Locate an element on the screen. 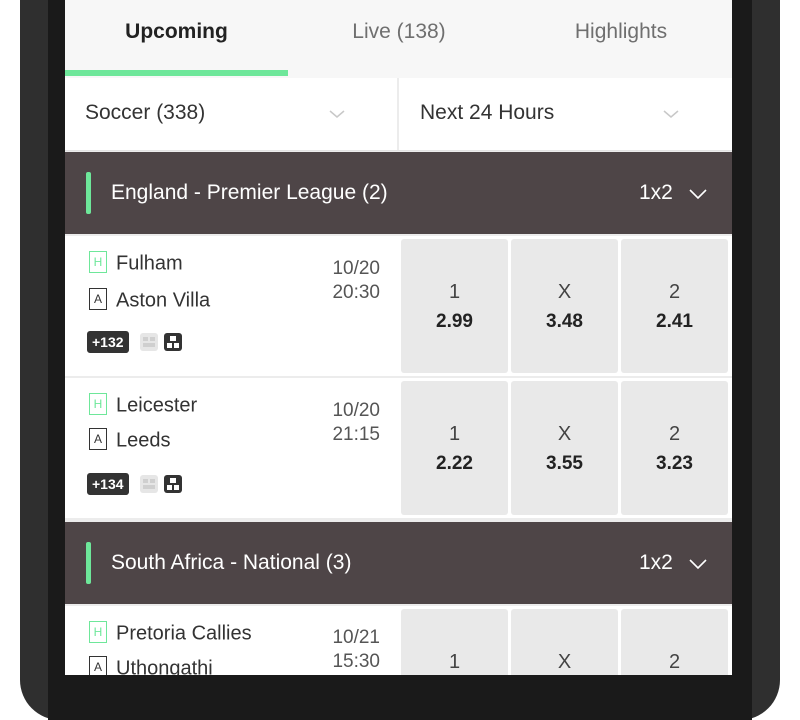  odds-button-draw: X 3.48 is located at coordinates (564, 306).